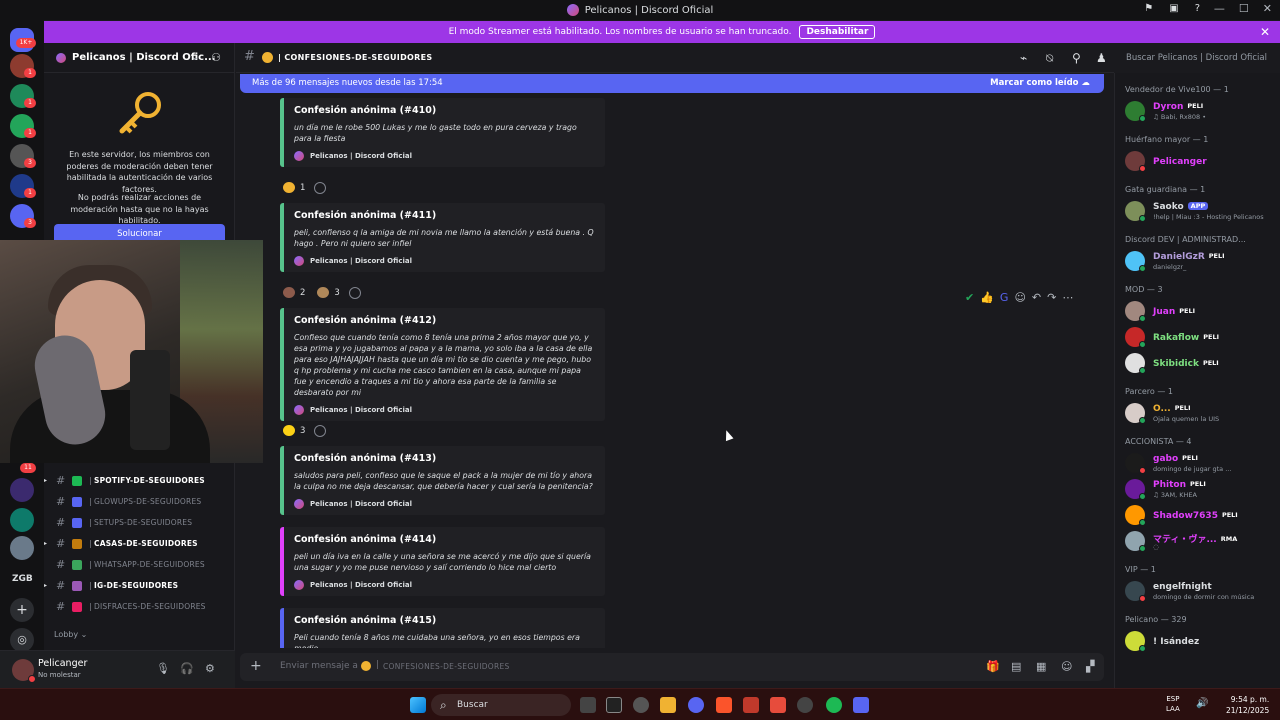 The image size is (1280, 720). I want to click on discord-icon, so click(696, 705).